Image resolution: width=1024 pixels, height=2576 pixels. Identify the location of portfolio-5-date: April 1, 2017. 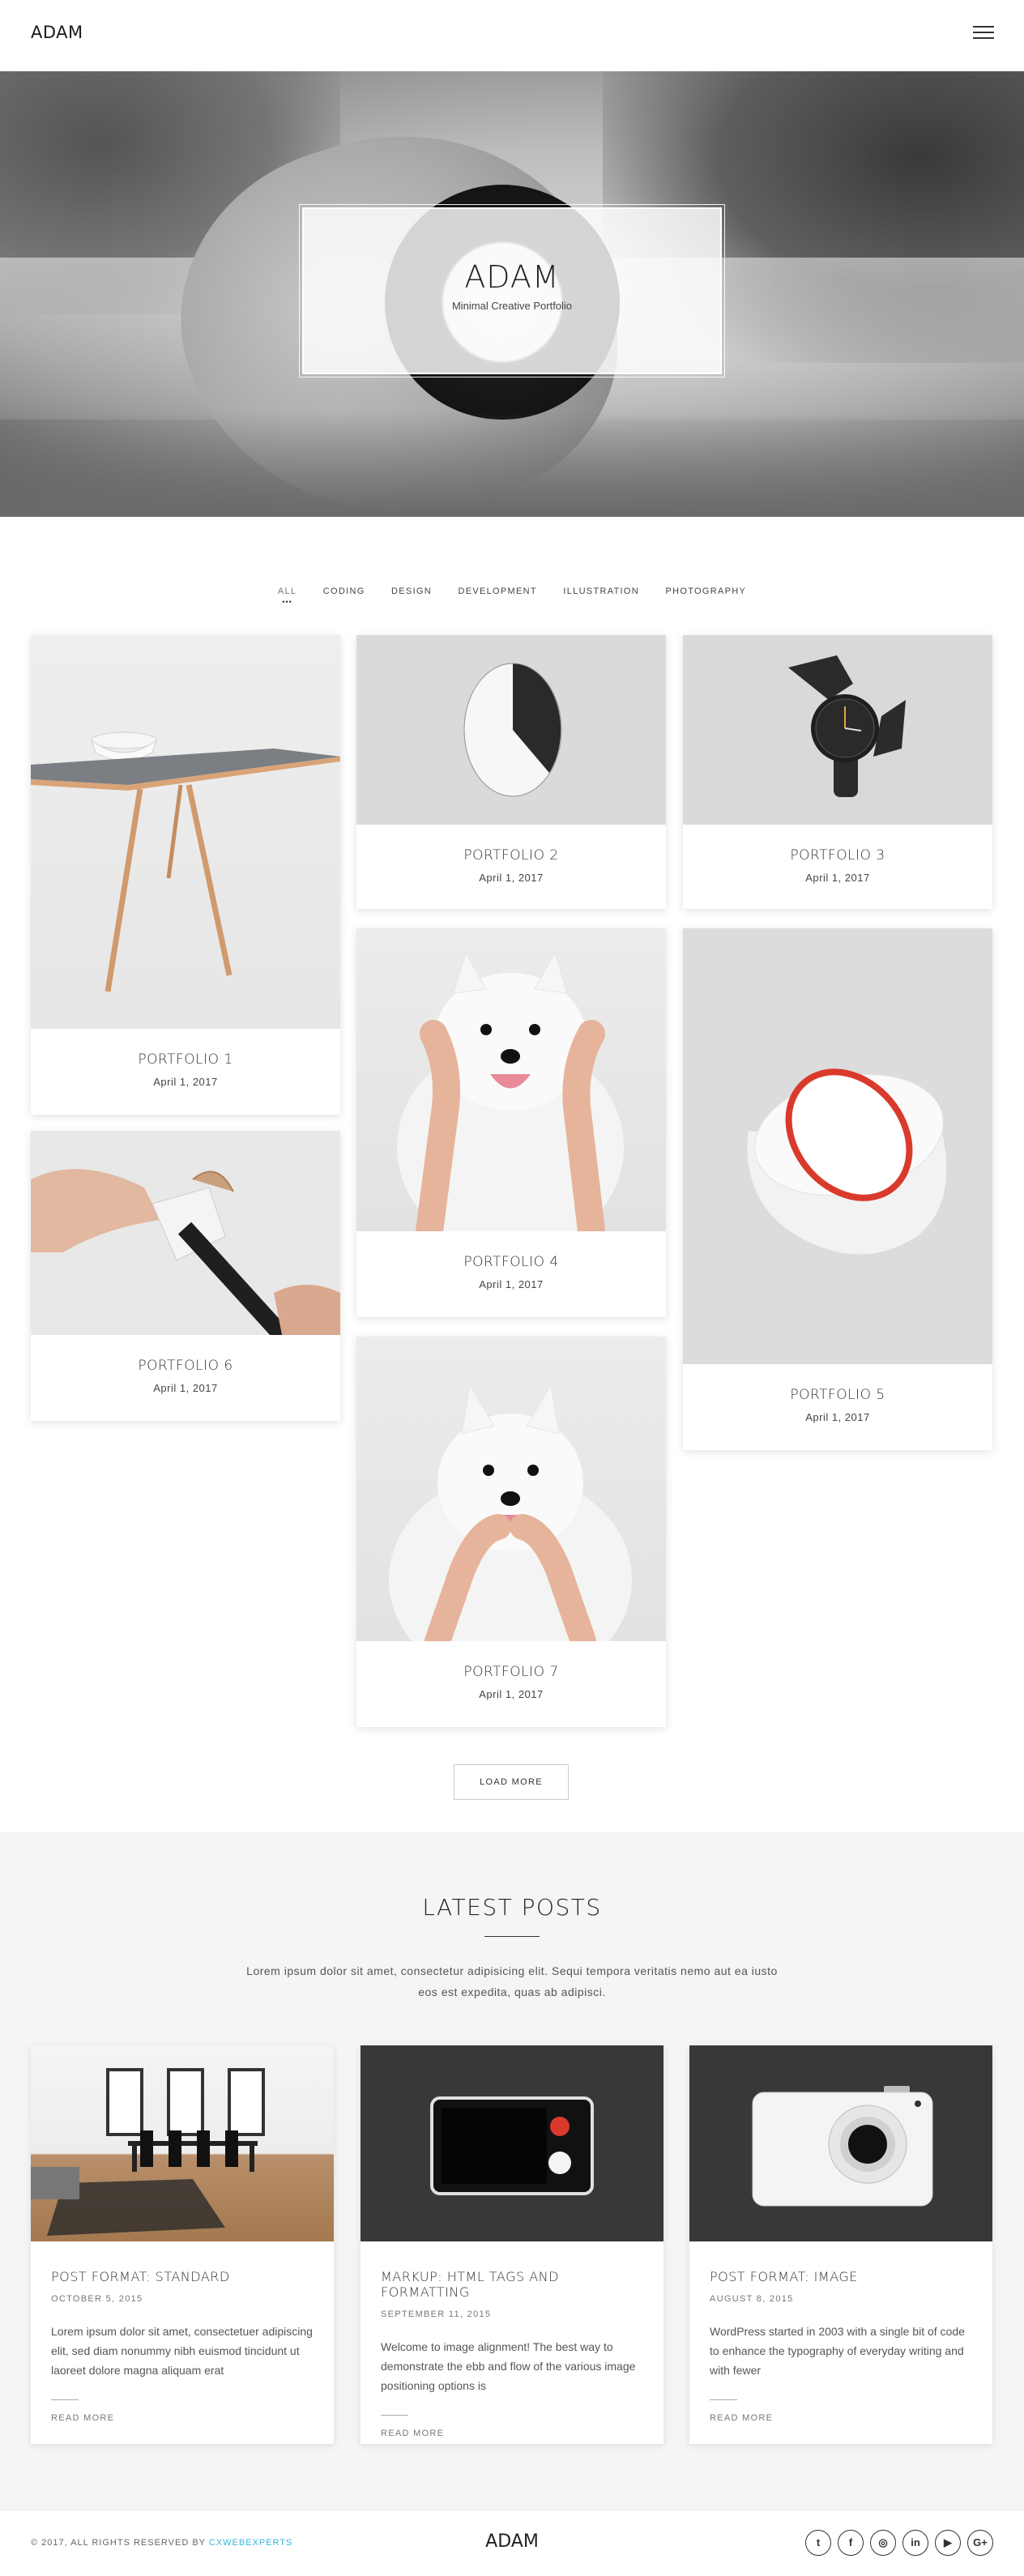
(837, 1417).